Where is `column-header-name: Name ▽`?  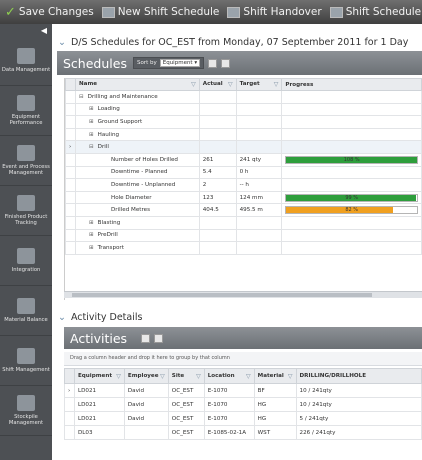 column-header-name: Name ▽ is located at coordinates (137, 84).